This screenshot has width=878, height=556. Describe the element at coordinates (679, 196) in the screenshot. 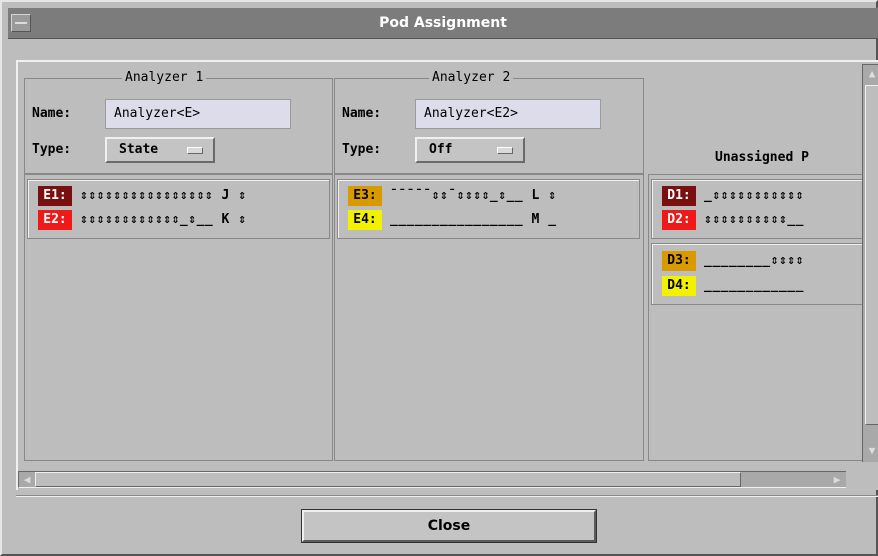

I see `pod-tag: D1:` at that location.